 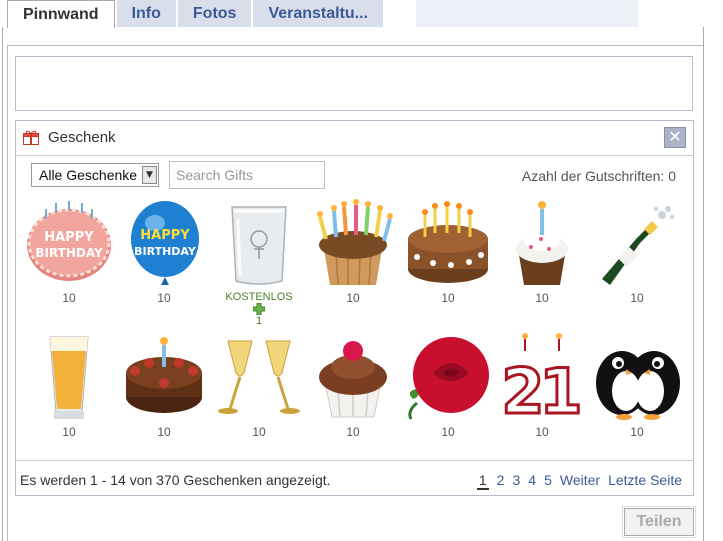 I want to click on tab-fotos: Fotos, so click(x=214, y=13).